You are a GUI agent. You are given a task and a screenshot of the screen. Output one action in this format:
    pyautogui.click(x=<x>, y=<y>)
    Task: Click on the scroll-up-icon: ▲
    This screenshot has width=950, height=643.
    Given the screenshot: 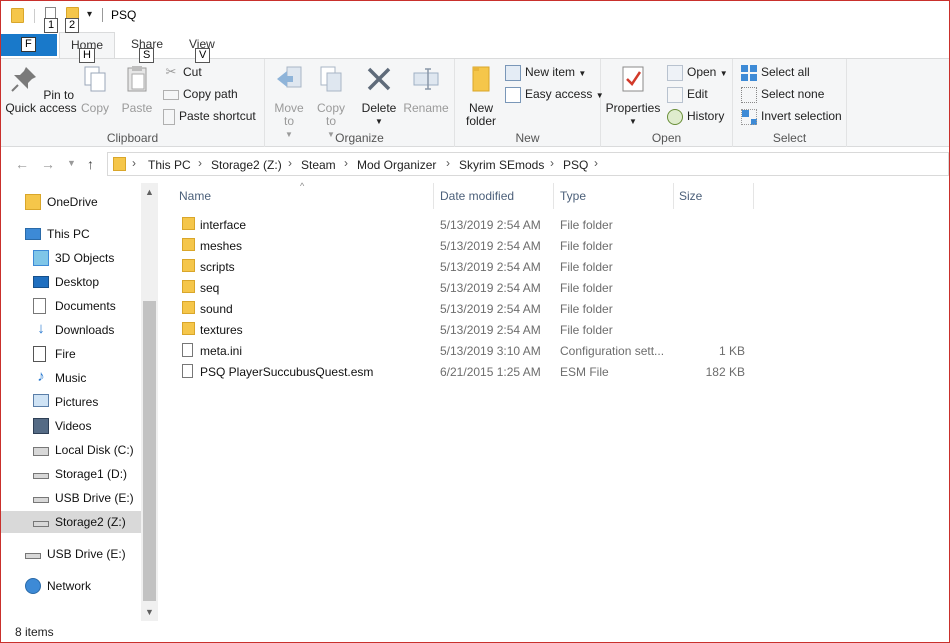 What is the action you would take?
    pyautogui.click(x=149, y=192)
    